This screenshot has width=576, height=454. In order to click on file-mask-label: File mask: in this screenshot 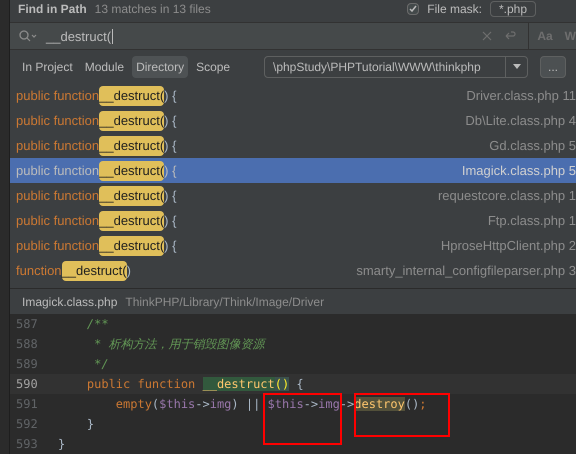, I will do `click(454, 9)`.